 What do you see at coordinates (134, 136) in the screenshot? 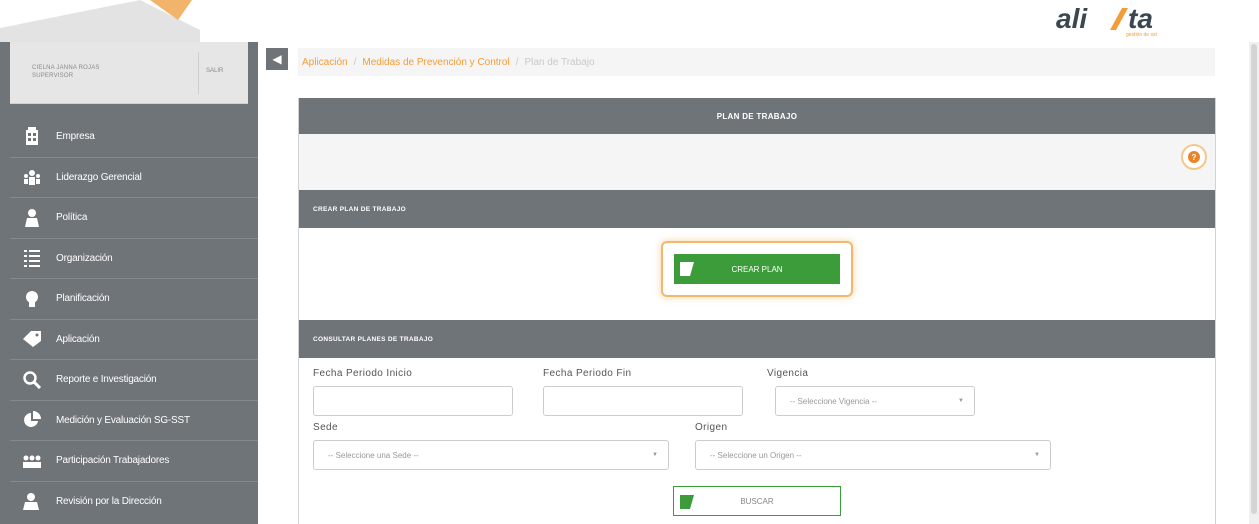
I see `sidebar-item-empresa: Empresa` at bounding box center [134, 136].